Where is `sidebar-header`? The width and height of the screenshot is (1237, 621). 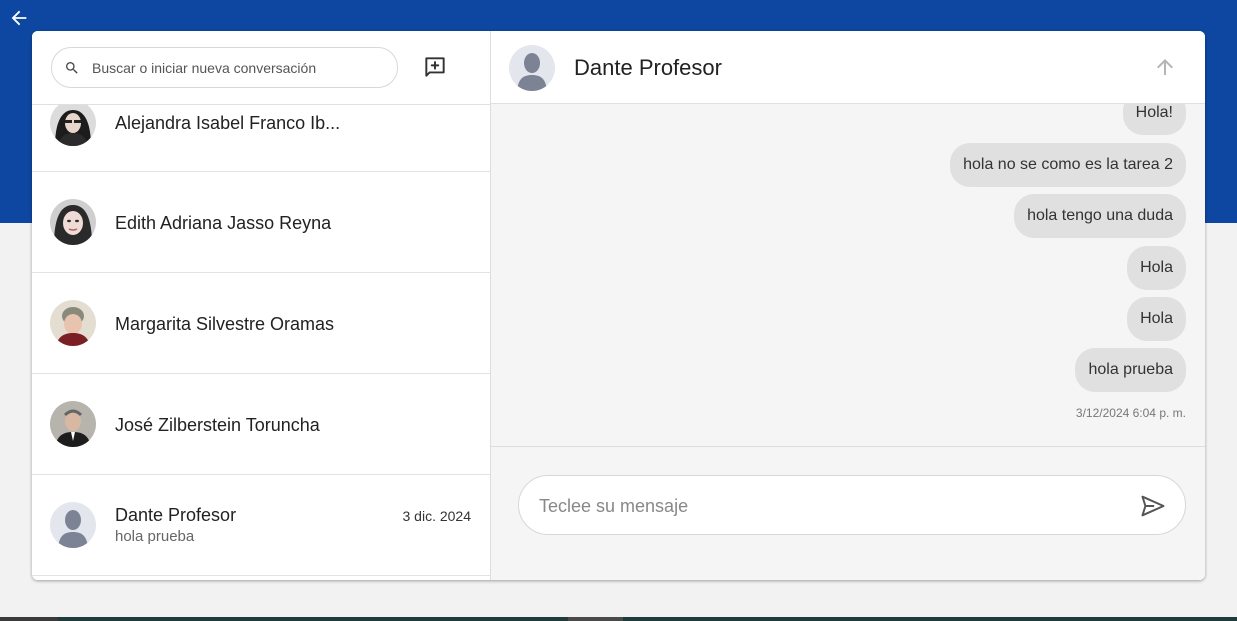 sidebar-header is located at coordinates (261, 68).